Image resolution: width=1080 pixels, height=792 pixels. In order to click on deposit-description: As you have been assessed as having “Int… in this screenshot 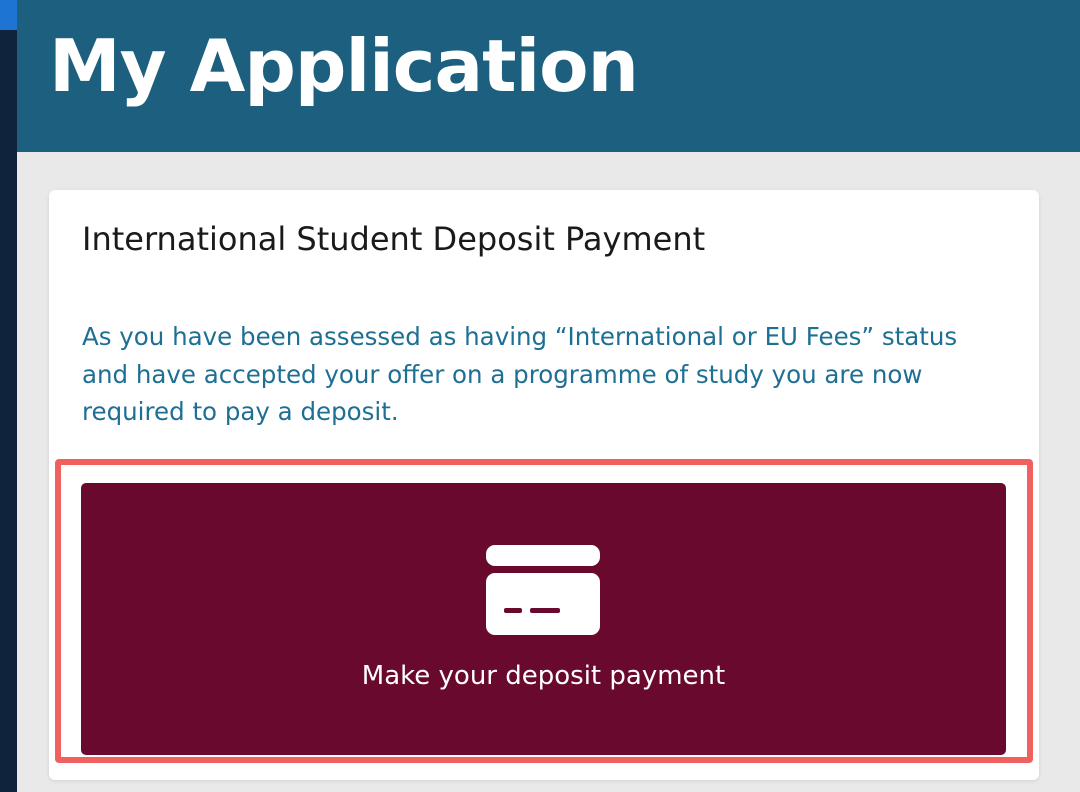, I will do `click(520, 374)`.